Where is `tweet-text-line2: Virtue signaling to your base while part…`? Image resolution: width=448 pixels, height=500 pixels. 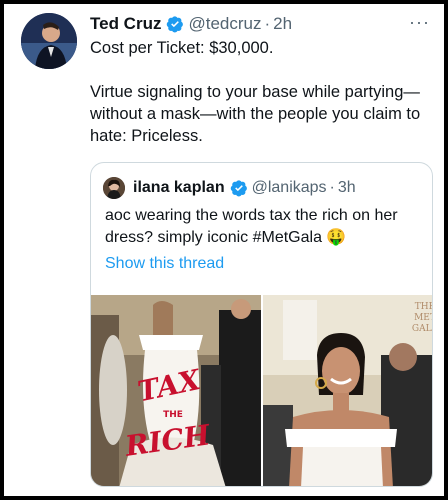 tweet-text-line2: Virtue signaling to your base while part… is located at coordinates (255, 114).